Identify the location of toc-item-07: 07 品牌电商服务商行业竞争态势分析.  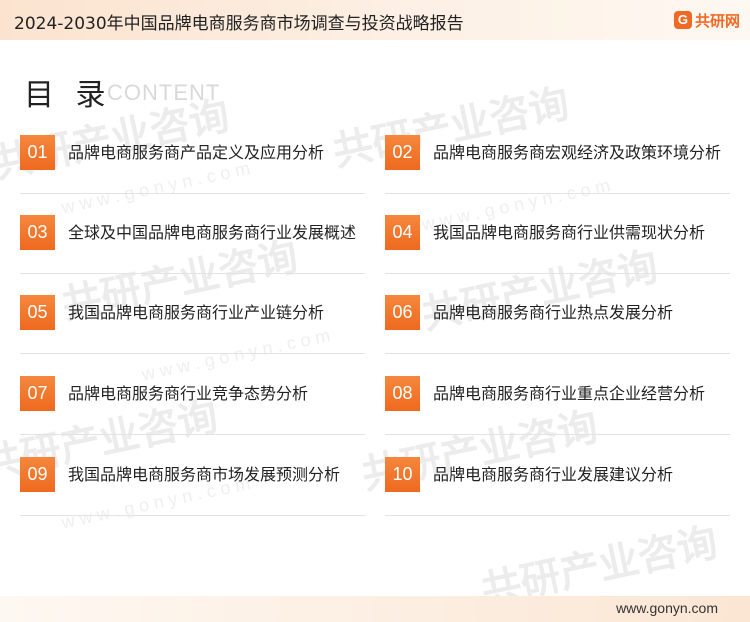
(192, 399).